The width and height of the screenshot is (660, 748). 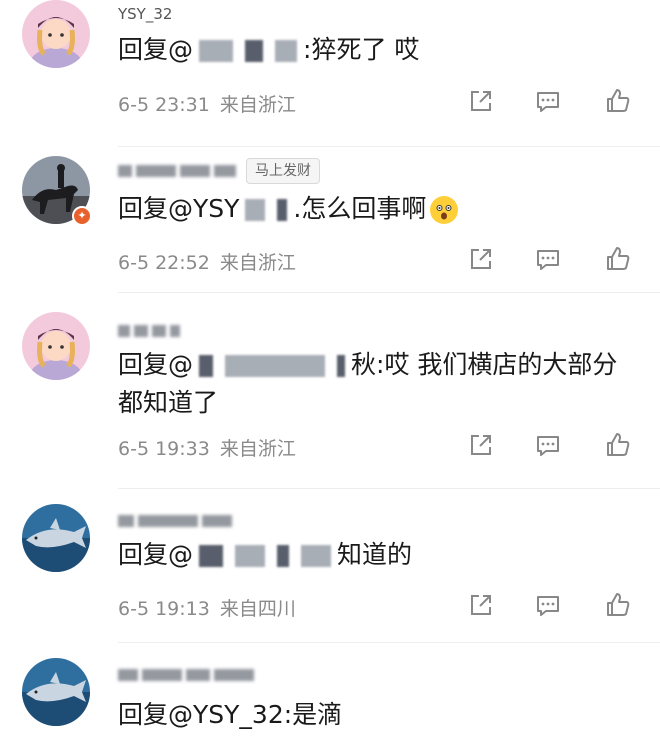 I want to click on fan-badge: 马上发财, so click(x=283, y=171).